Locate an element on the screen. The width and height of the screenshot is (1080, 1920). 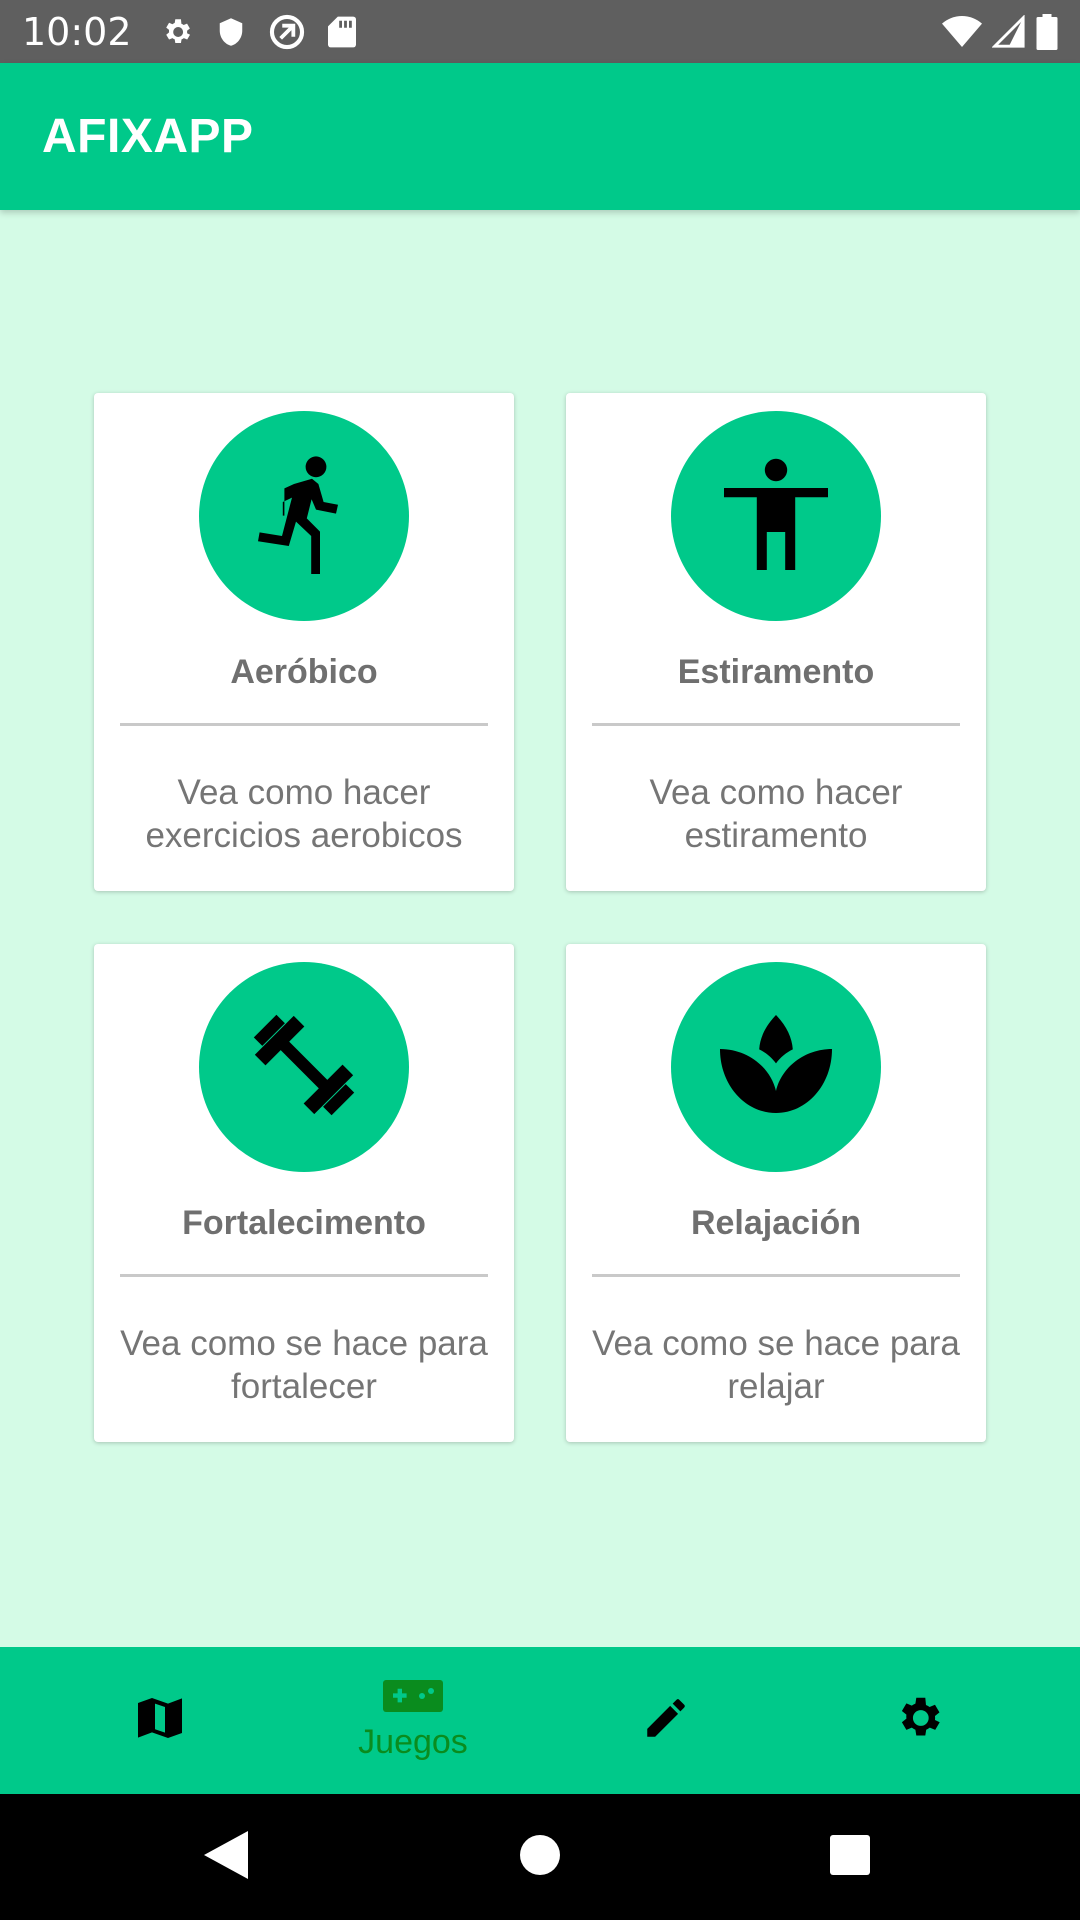
nav-item-games: Juegos is located at coordinates (413, 1720).